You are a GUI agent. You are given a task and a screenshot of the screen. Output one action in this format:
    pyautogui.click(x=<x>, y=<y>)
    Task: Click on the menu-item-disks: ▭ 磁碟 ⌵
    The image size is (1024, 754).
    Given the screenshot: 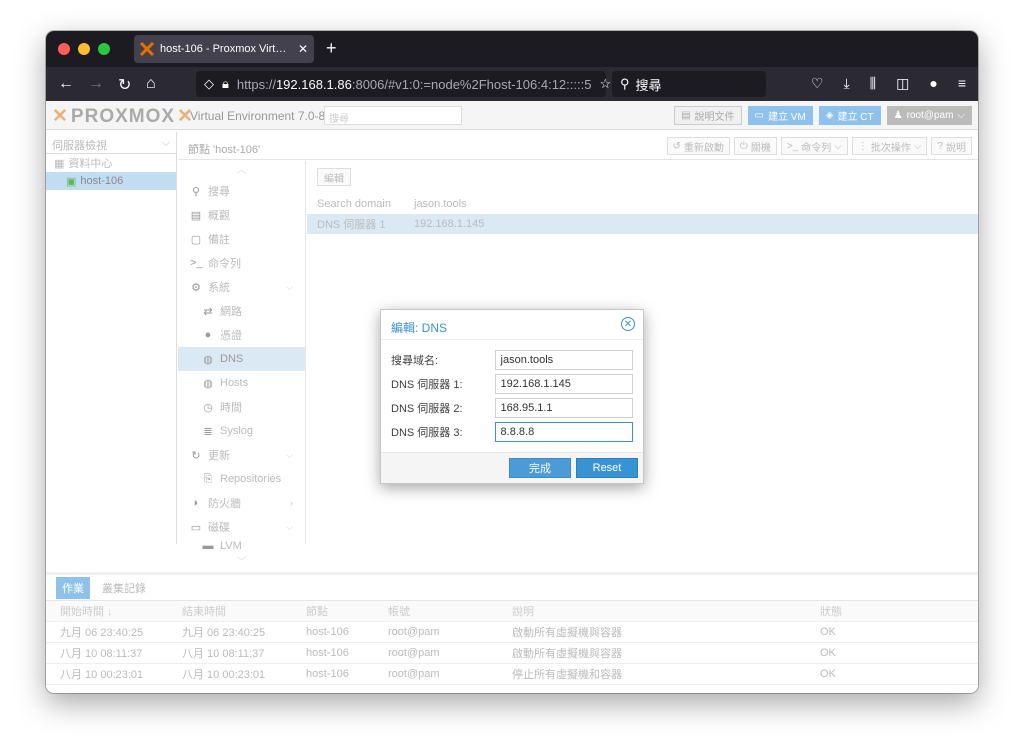 What is the action you would take?
    pyautogui.click(x=241, y=527)
    